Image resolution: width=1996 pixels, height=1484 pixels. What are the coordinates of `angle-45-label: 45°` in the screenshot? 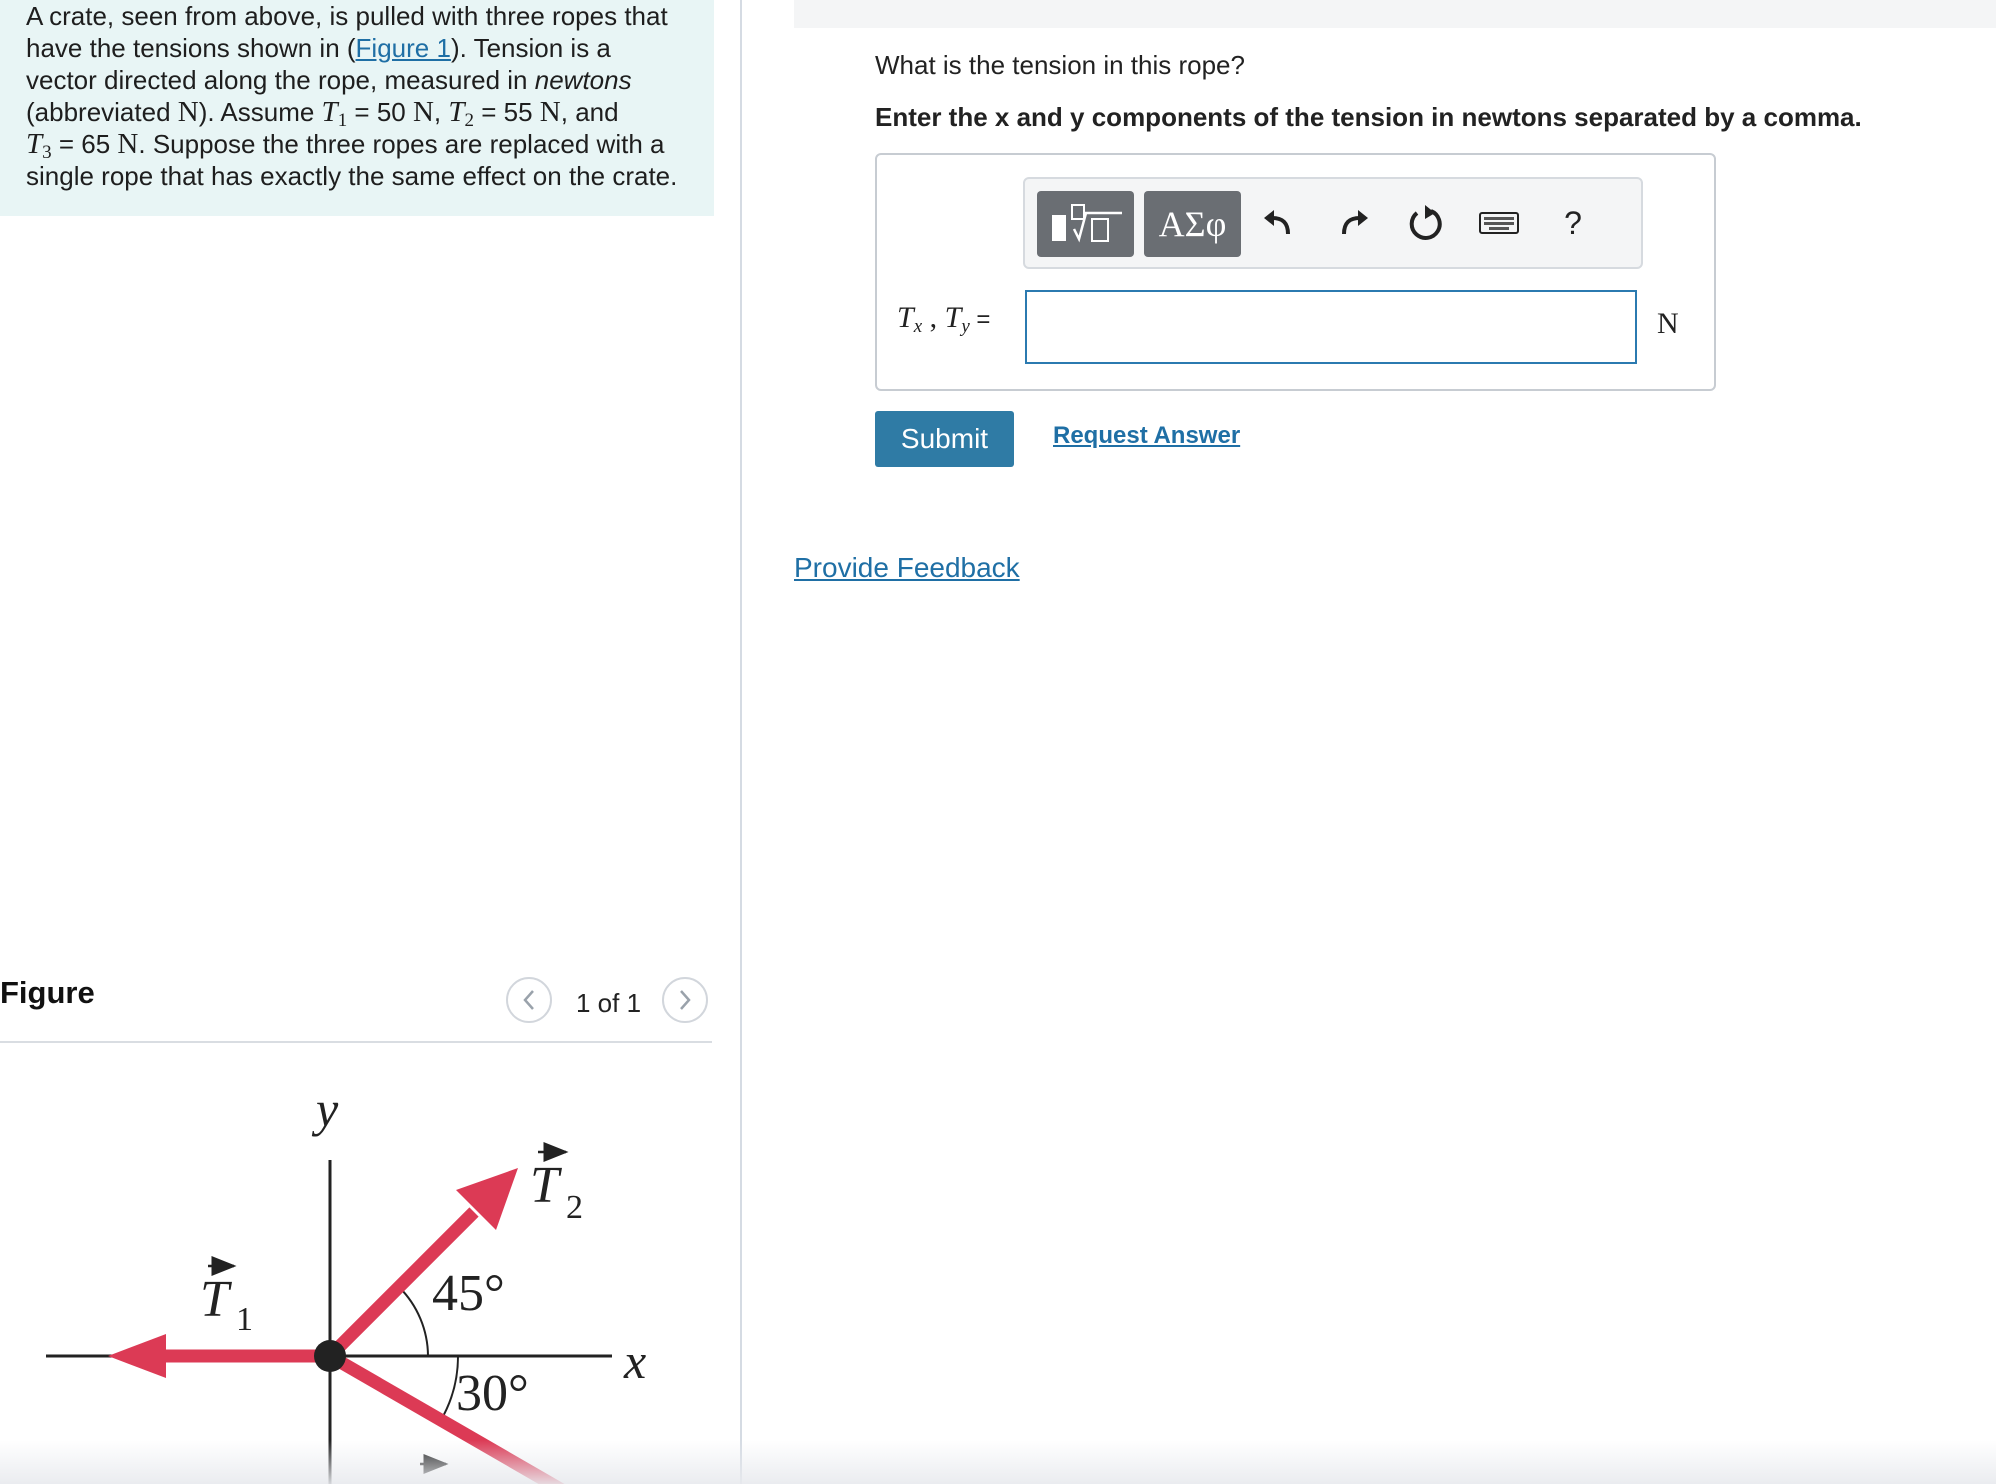 It's located at (468, 1293).